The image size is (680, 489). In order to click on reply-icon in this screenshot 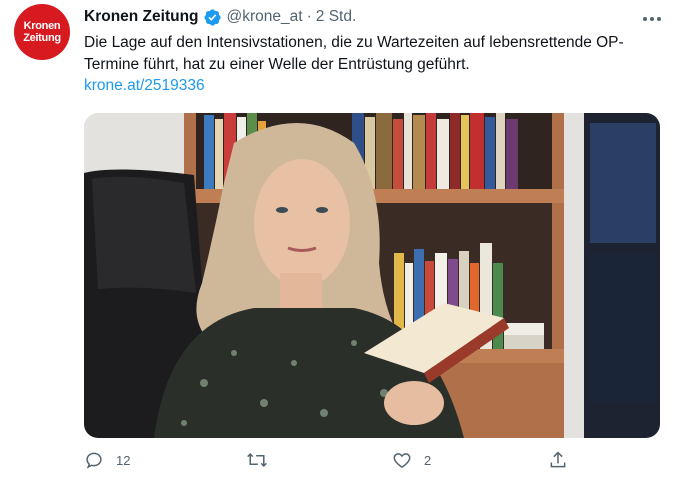, I will do `click(94, 460)`.